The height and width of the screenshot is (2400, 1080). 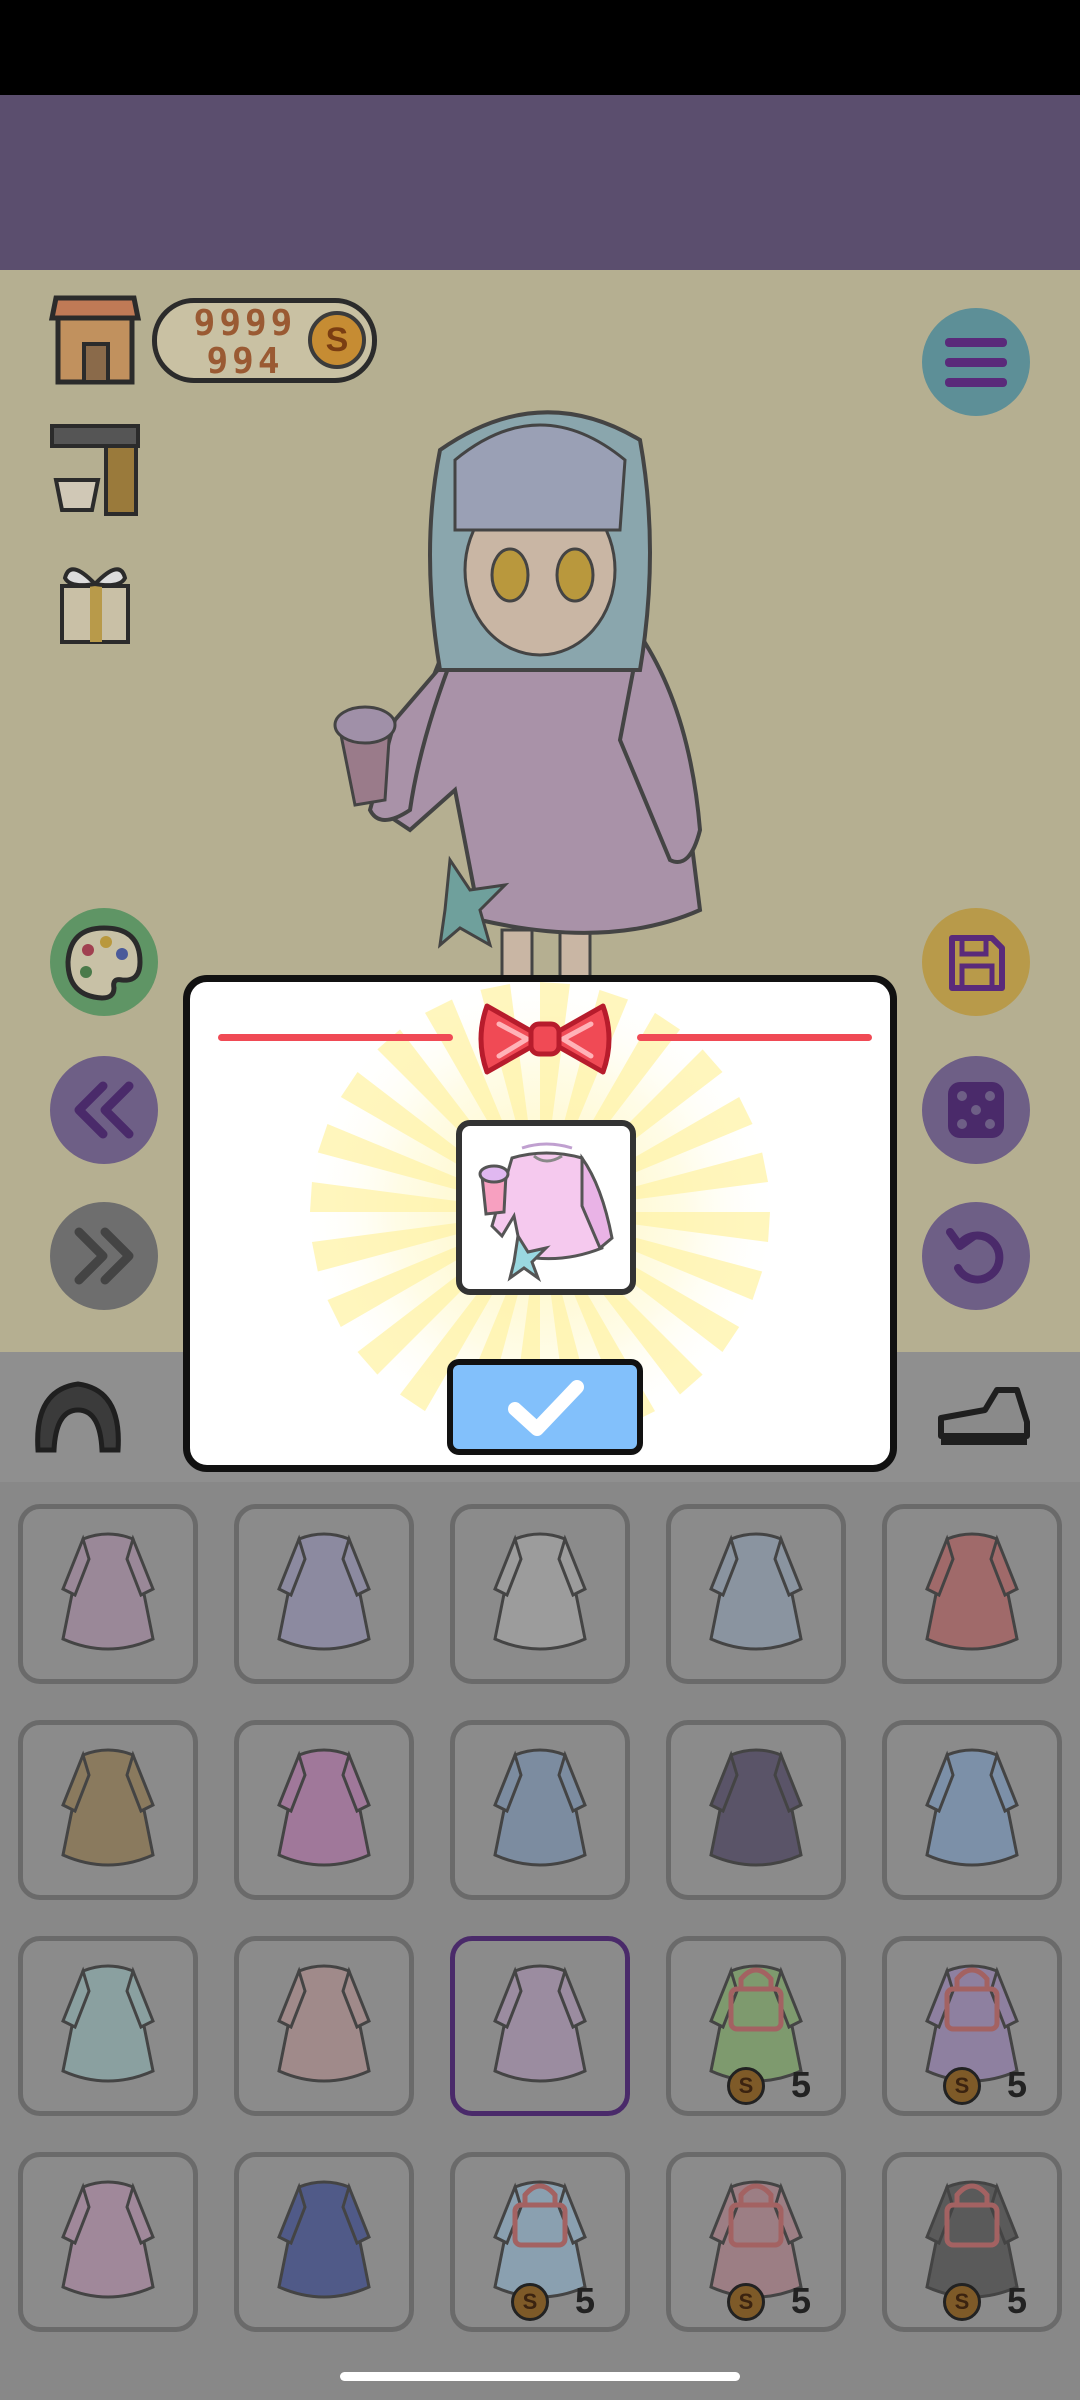 I want to click on checkmark-icon, so click(x=546, y=1408).